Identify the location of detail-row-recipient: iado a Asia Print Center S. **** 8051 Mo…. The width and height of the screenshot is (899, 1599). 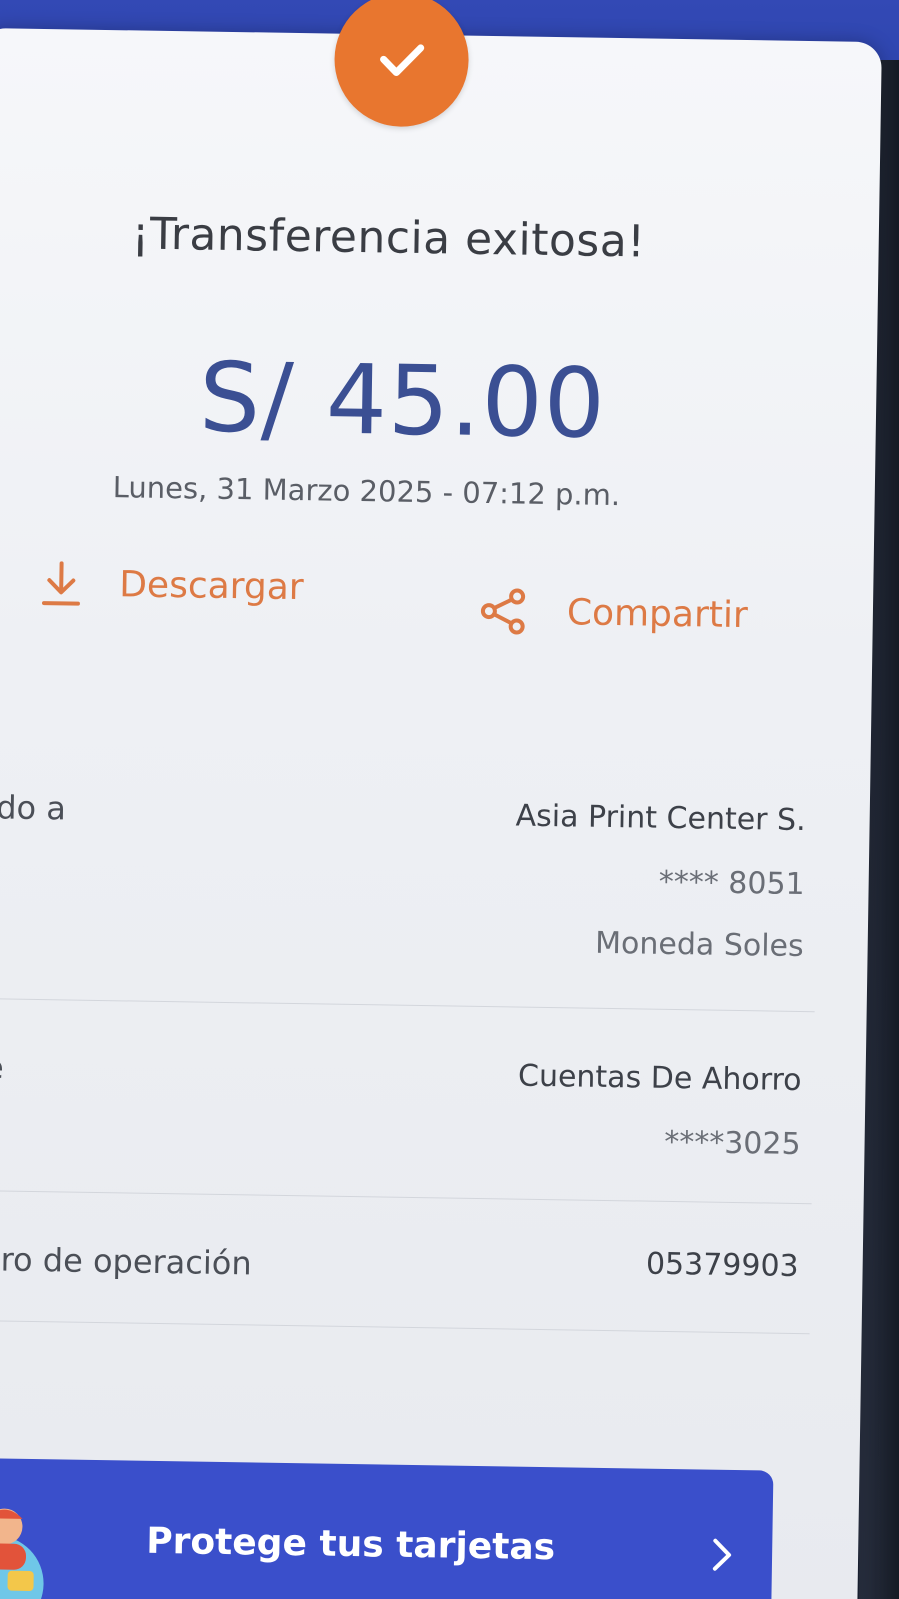
(414, 876).